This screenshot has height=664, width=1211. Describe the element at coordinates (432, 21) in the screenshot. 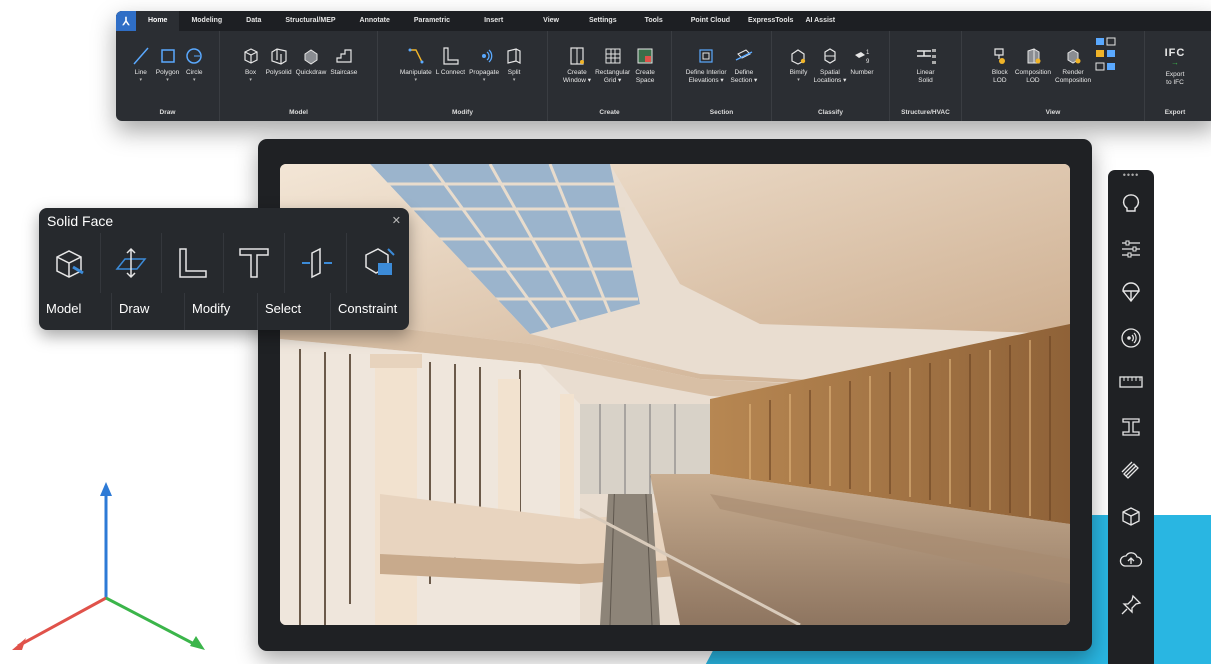

I see `tab-parametric: Parametric` at that location.